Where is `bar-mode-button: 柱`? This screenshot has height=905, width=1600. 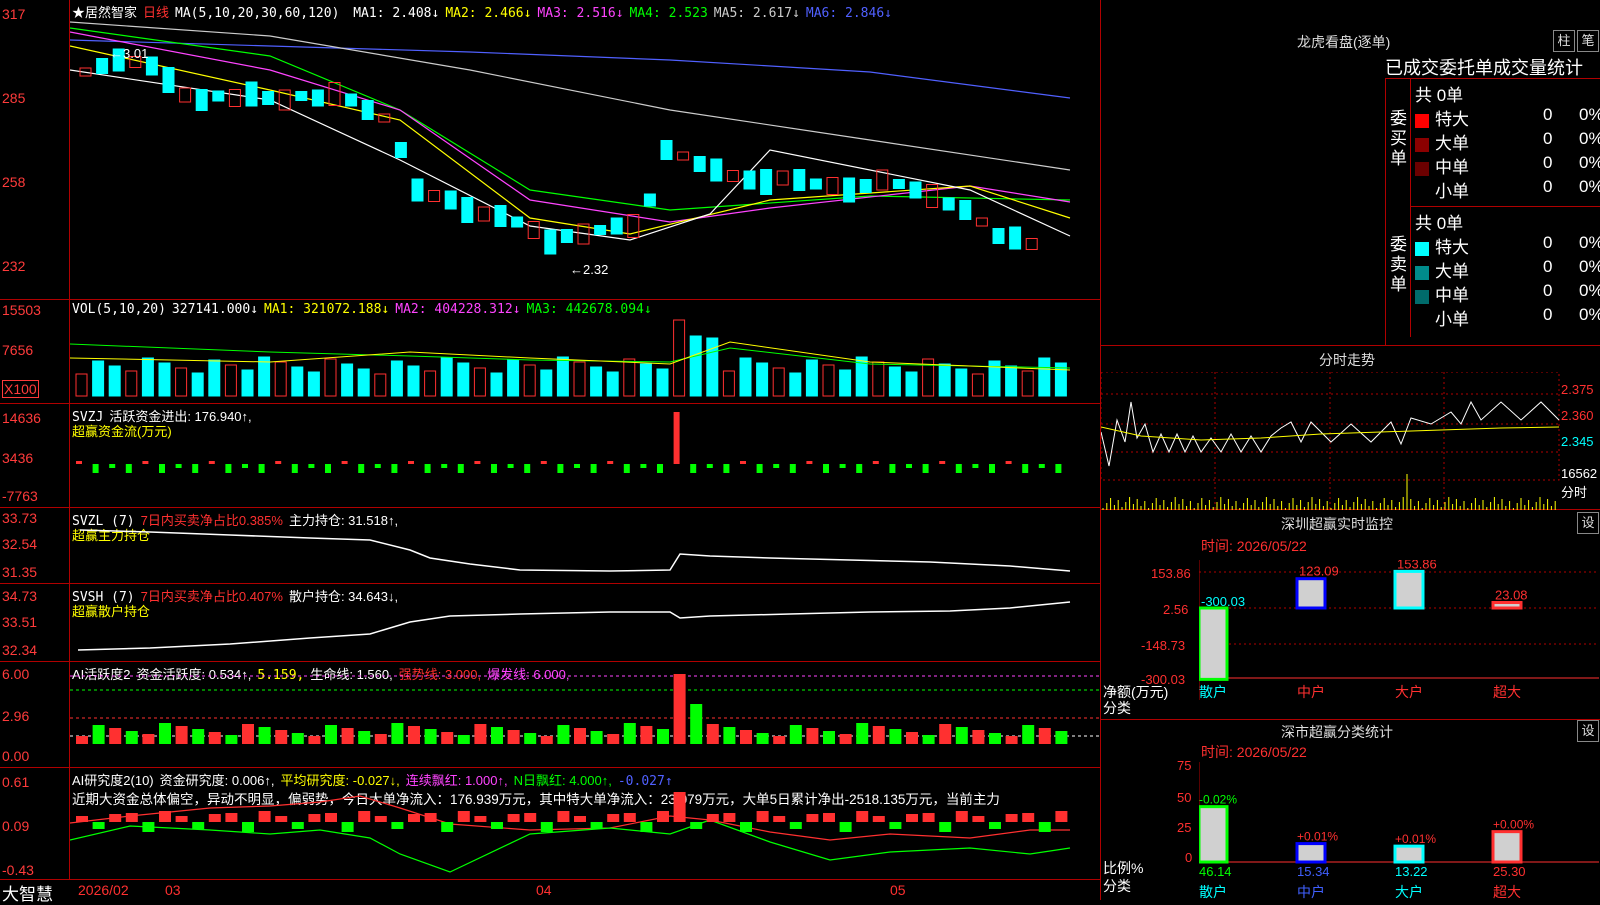 bar-mode-button: 柱 is located at coordinates (1564, 41).